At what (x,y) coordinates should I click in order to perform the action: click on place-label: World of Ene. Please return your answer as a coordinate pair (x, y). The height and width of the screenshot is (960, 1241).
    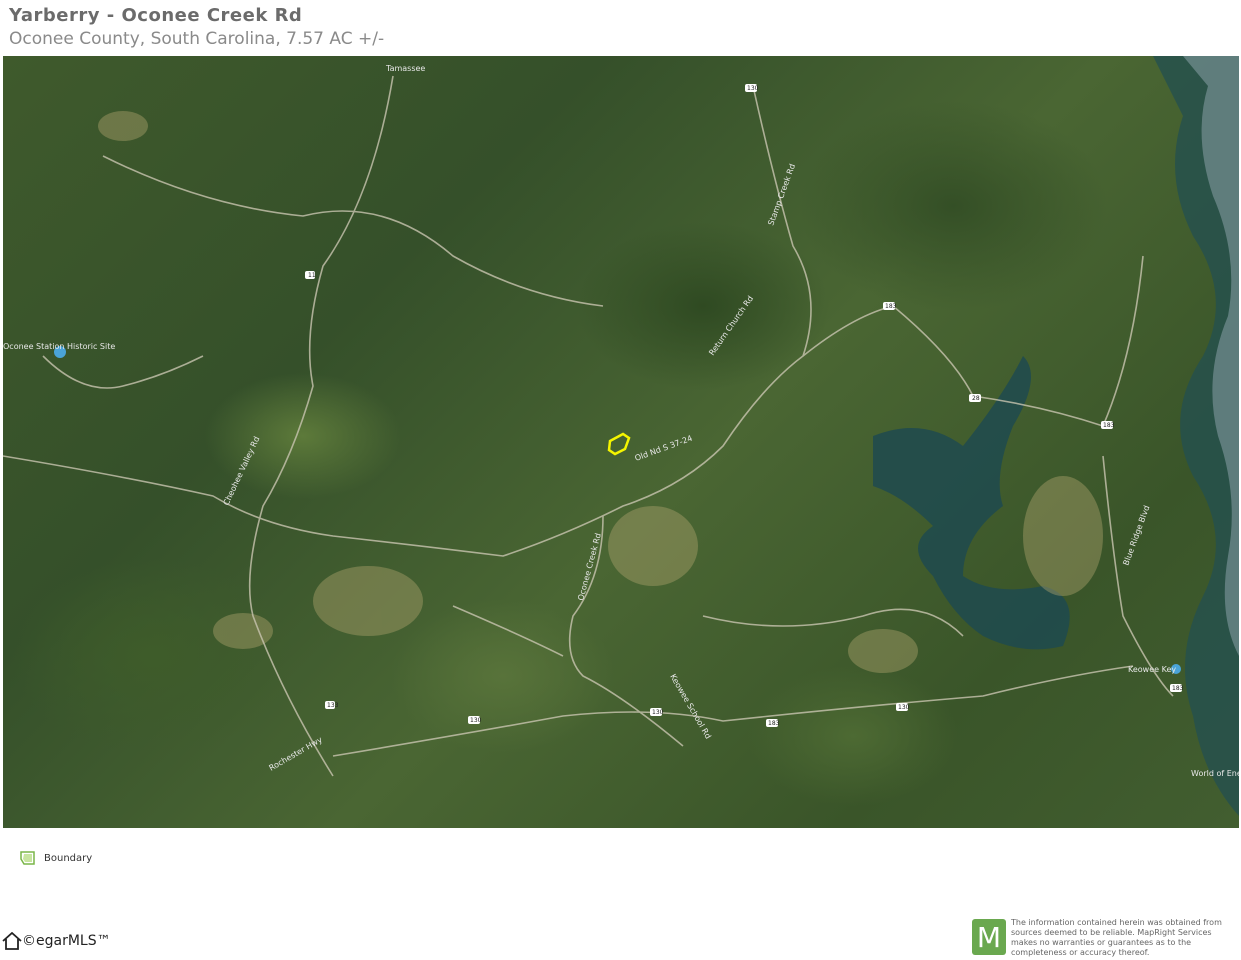
    Looking at the image, I should click on (1215, 773).